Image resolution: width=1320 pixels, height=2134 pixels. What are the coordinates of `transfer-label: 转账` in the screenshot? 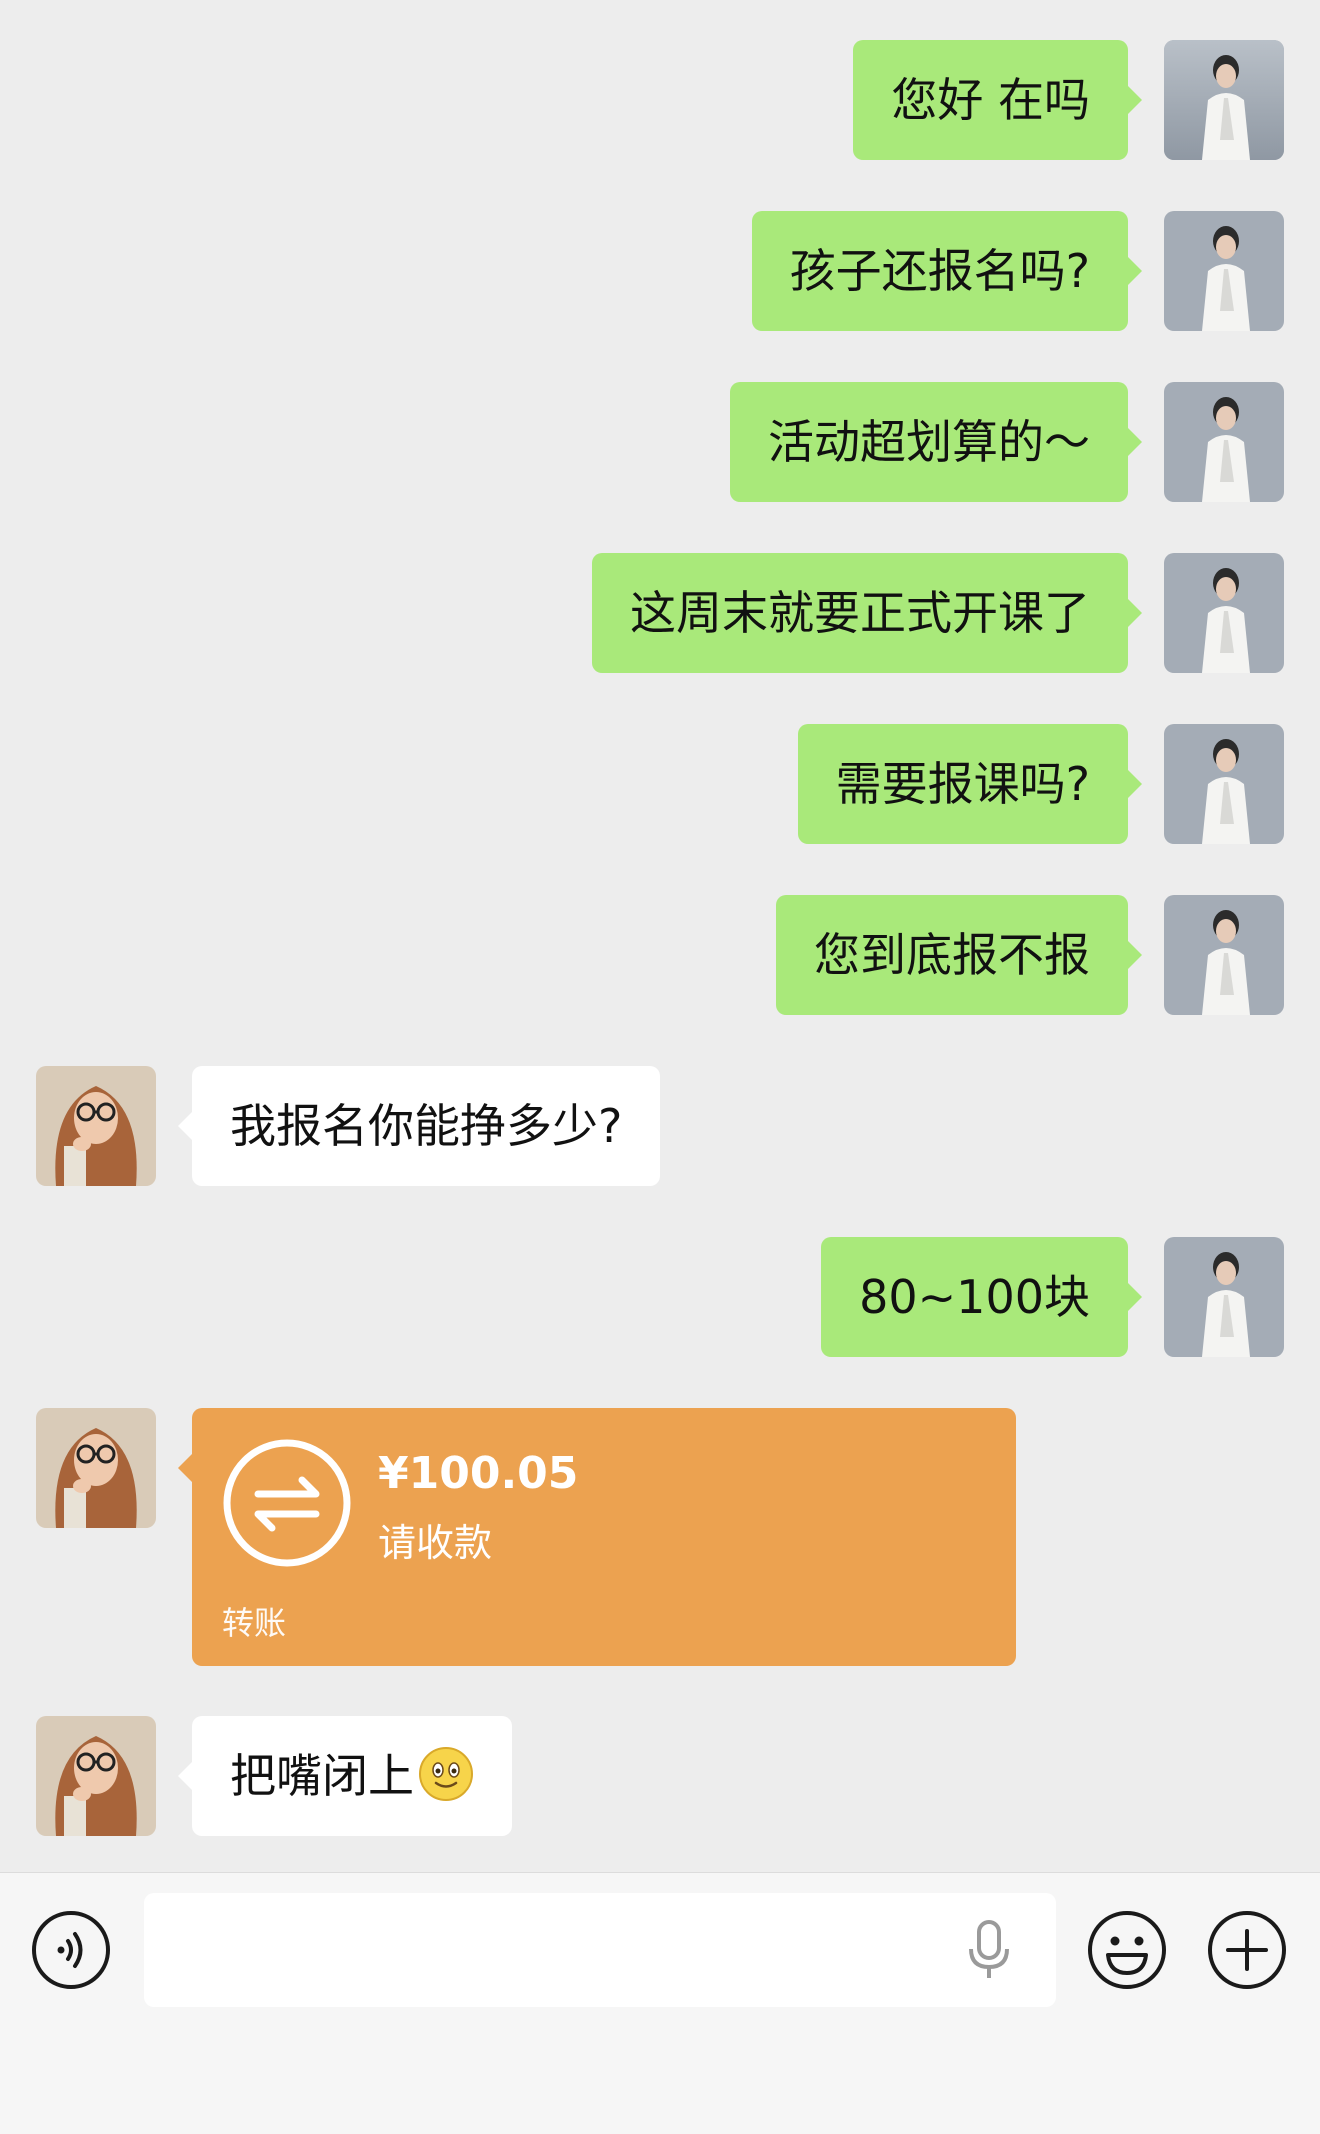 It's located at (254, 1623).